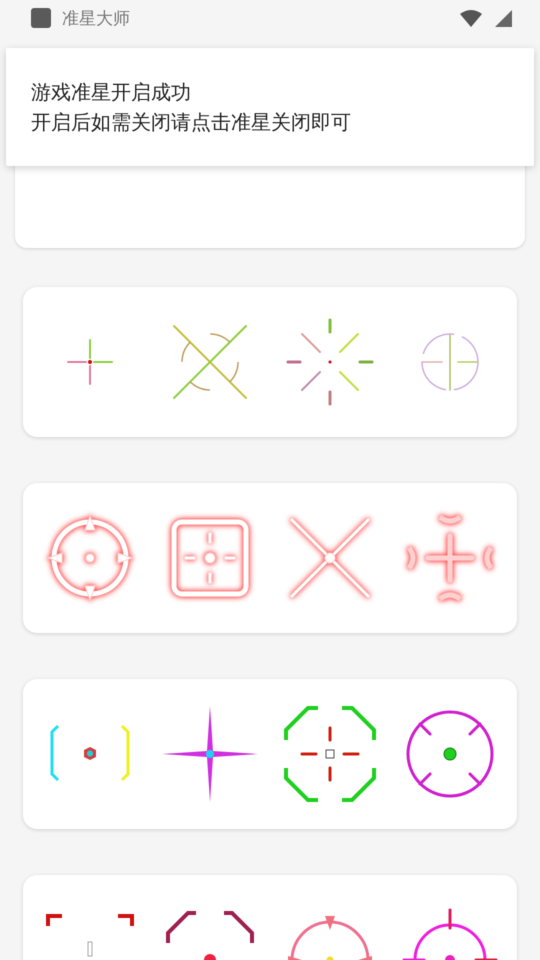 This screenshot has height=960, width=540. Describe the element at coordinates (96, 19) in the screenshot. I see `app-name: 准星大师` at that location.